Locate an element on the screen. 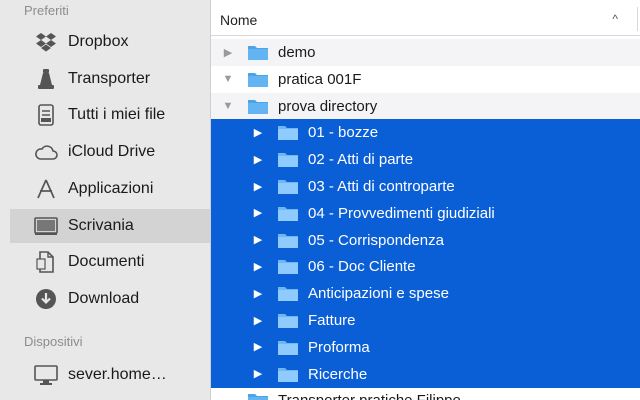 This screenshot has height=400, width=640. file-row: ▶ Fatture is located at coordinates (425, 320).